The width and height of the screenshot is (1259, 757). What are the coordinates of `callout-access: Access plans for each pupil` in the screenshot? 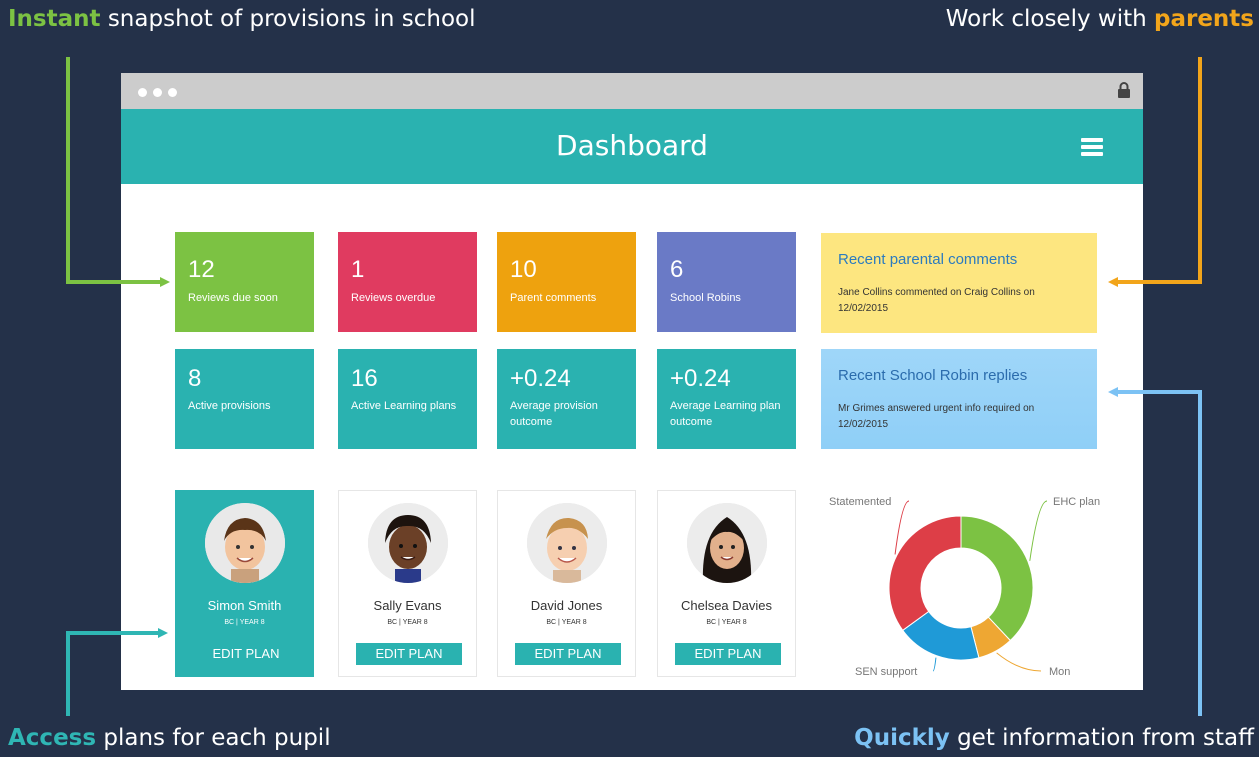 It's located at (169, 738).